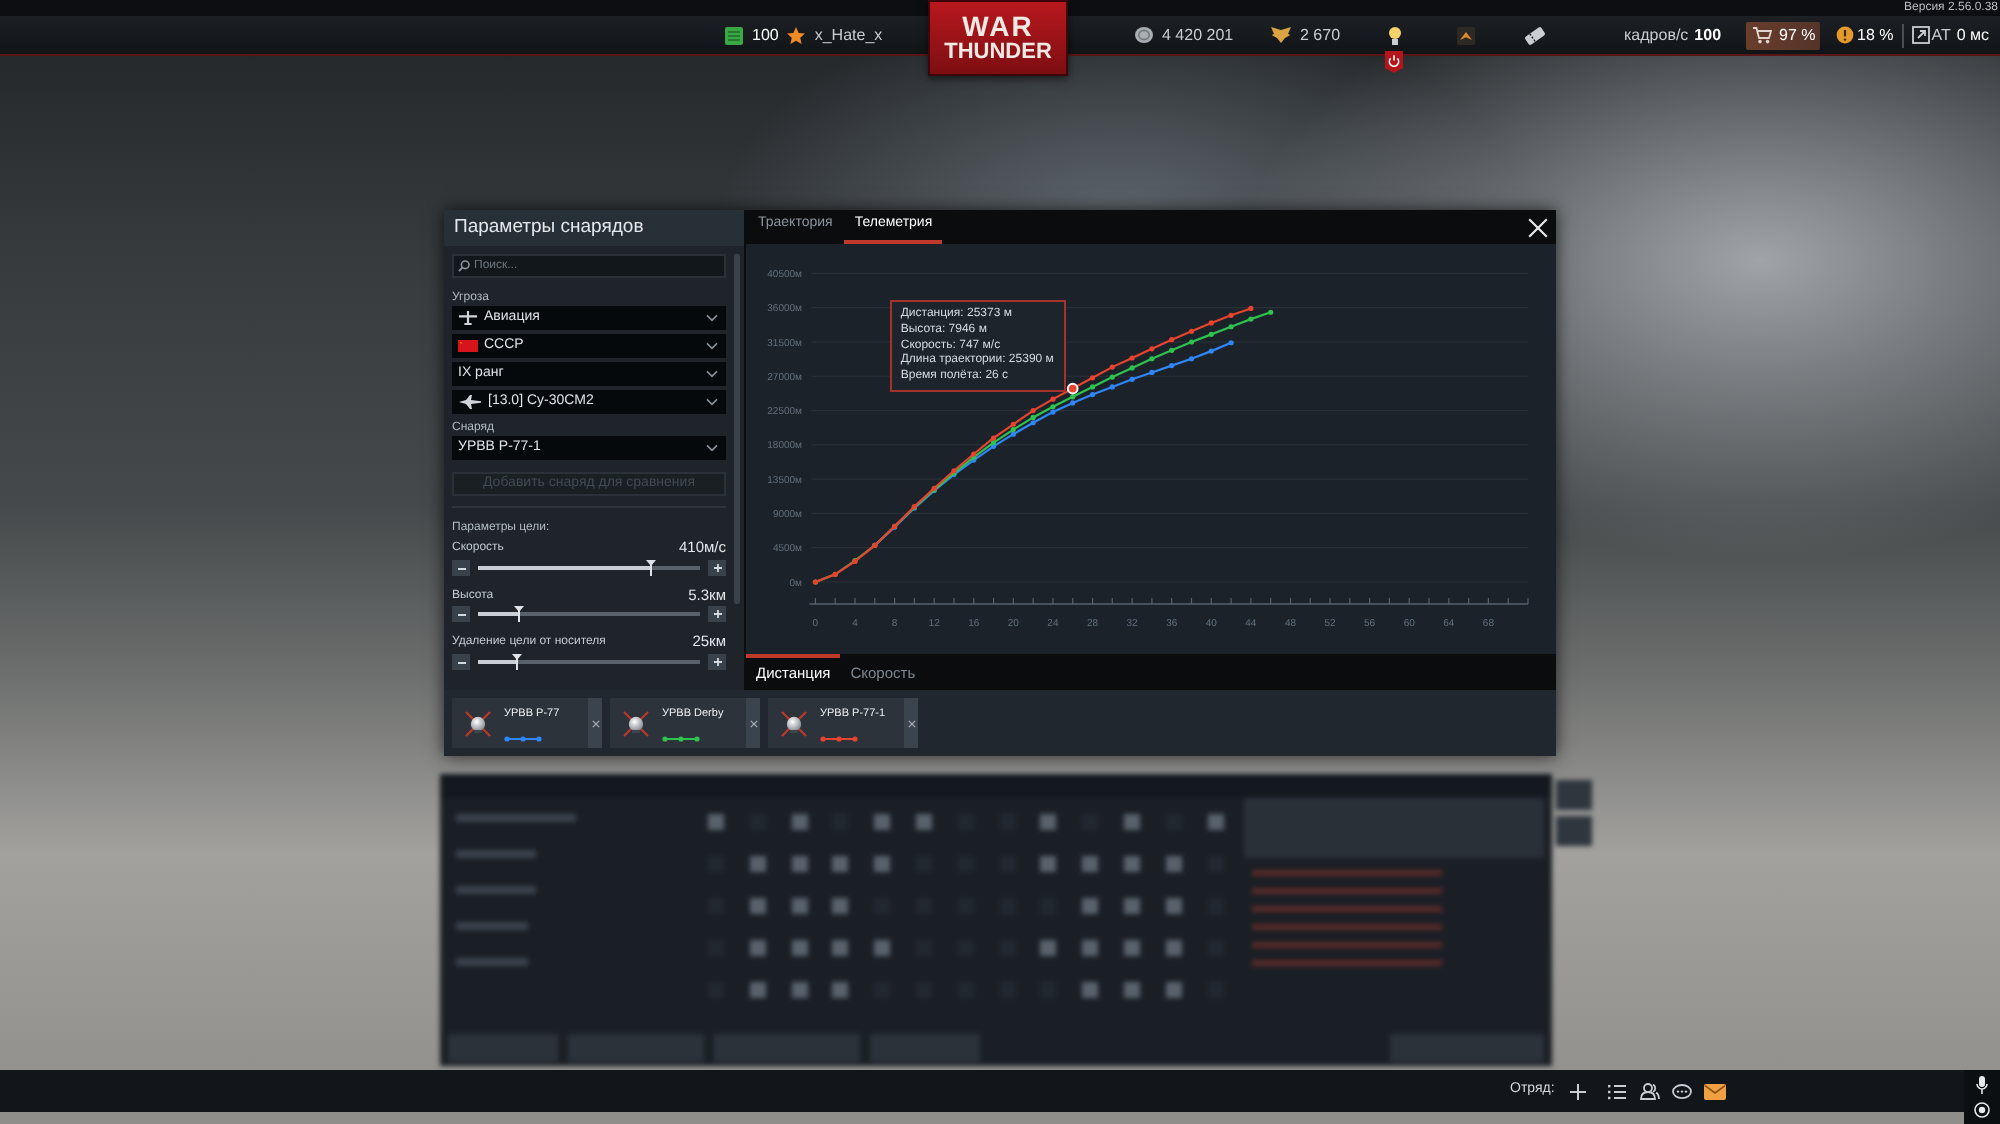 This screenshot has width=2000, height=1124. Describe the element at coordinates (1920, 35) in the screenshot. I see `square-arrow-icon` at that location.